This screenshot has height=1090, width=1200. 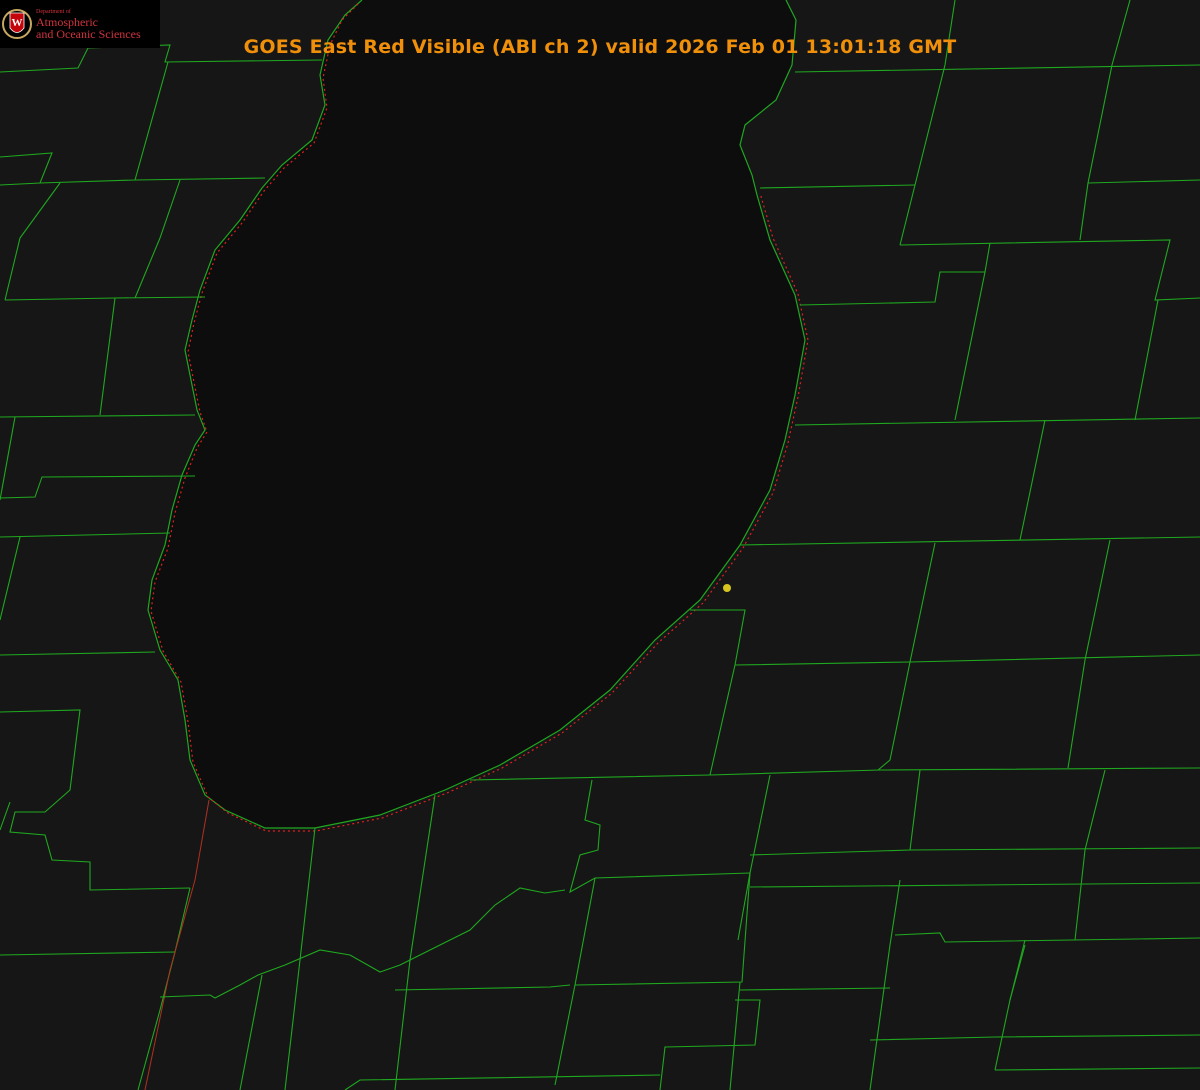 What do you see at coordinates (727, 588) in the screenshot?
I see `station-dot-icon` at bounding box center [727, 588].